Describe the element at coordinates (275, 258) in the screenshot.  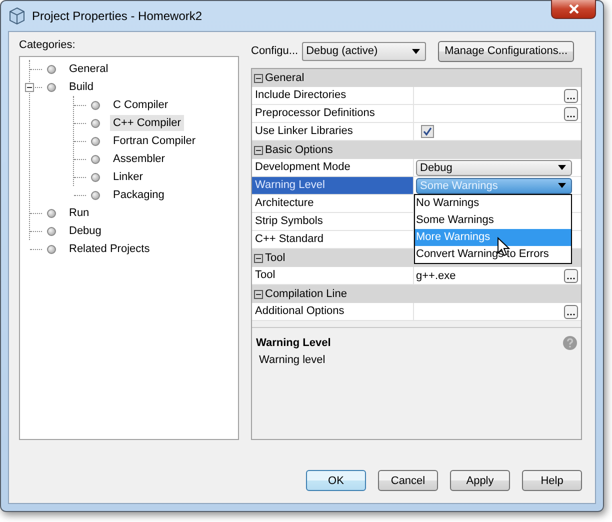
I see `section-title: Tool` at that location.